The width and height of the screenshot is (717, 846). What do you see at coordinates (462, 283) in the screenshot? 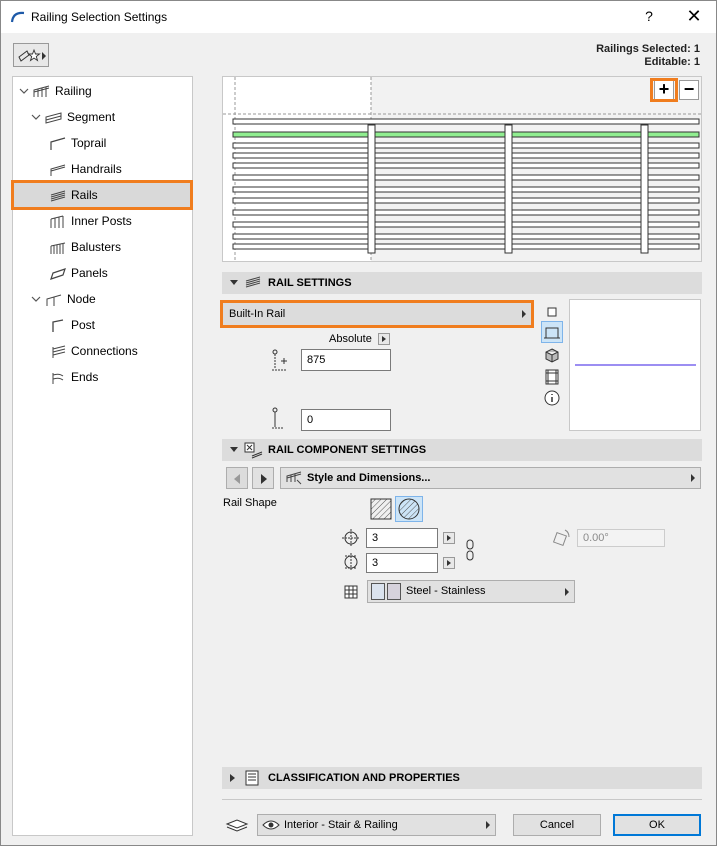
I see `rail-settings-header: RAIL SETTINGS` at bounding box center [462, 283].